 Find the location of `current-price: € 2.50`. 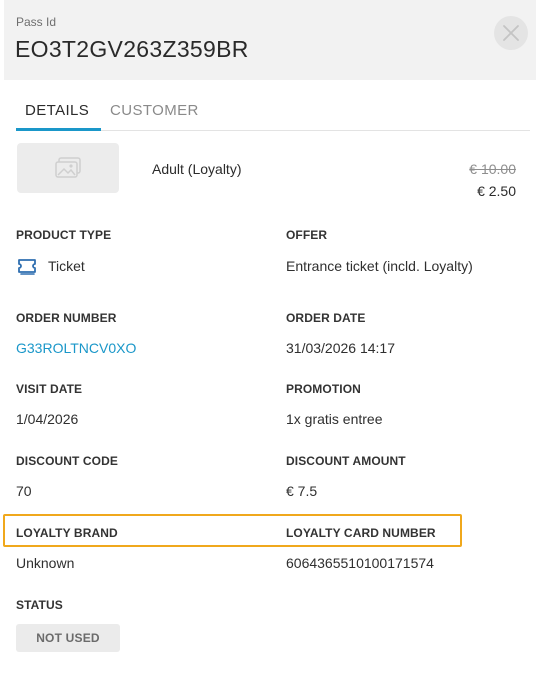

current-price: € 2.50 is located at coordinates (496, 191).